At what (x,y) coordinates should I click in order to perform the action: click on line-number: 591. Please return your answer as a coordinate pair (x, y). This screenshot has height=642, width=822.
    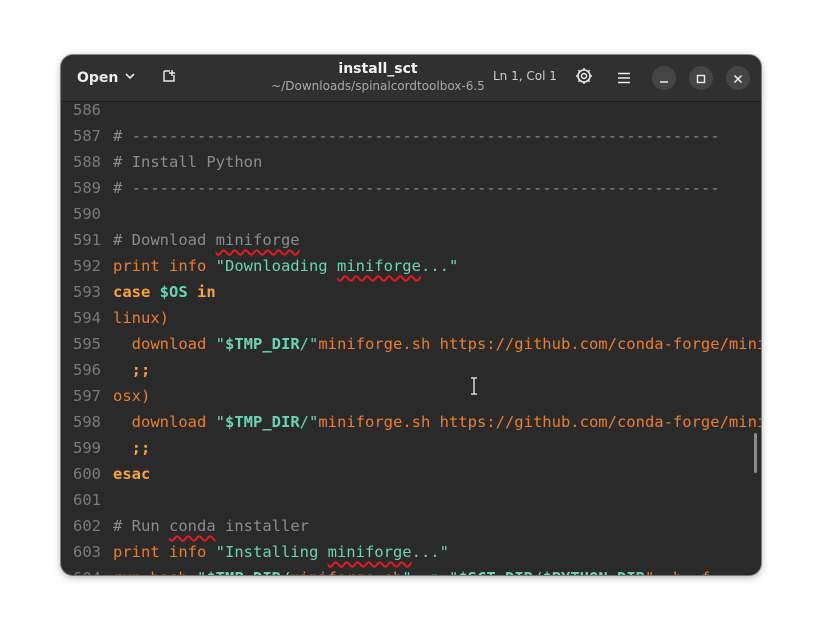
    Looking at the image, I should click on (87, 240).